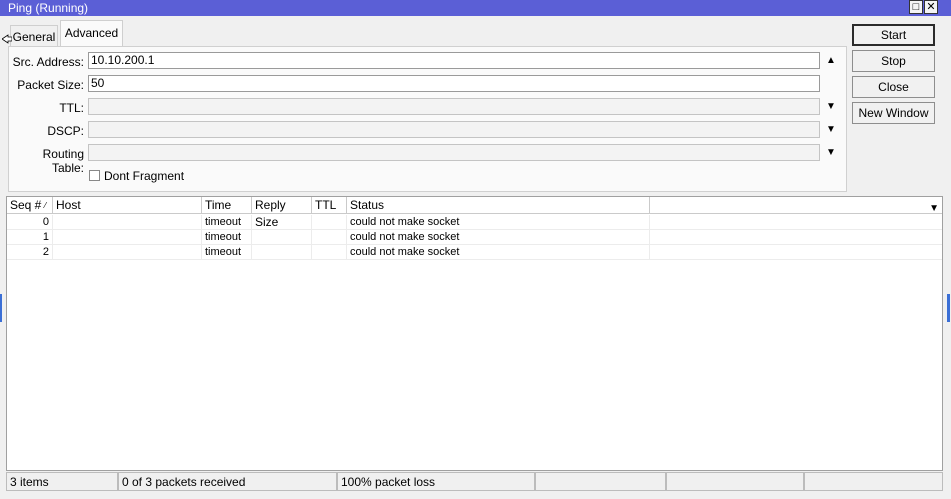 This screenshot has height=499, width=951. What do you see at coordinates (454, 129) in the screenshot?
I see `dscp-field` at bounding box center [454, 129].